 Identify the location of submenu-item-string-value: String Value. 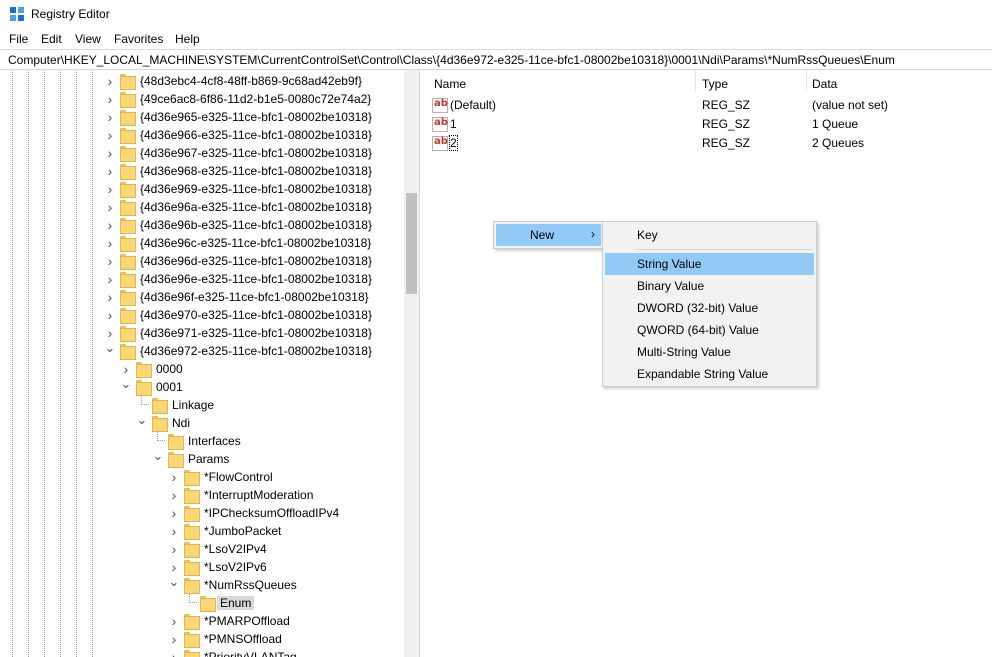
(709, 264).